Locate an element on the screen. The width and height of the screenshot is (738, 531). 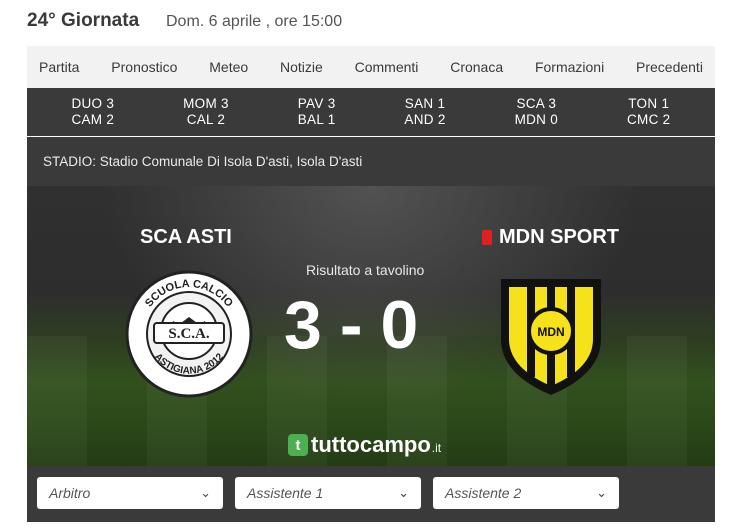
match-datetime: Dom. 6 aprile , ore 15:00 is located at coordinates (254, 21).